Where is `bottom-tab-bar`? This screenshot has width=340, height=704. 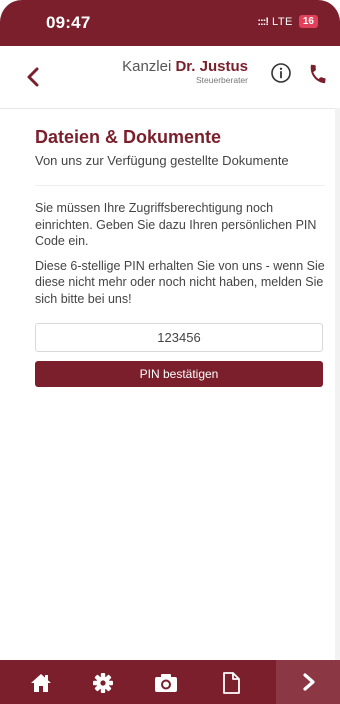 bottom-tab-bar is located at coordinates (170, 682).